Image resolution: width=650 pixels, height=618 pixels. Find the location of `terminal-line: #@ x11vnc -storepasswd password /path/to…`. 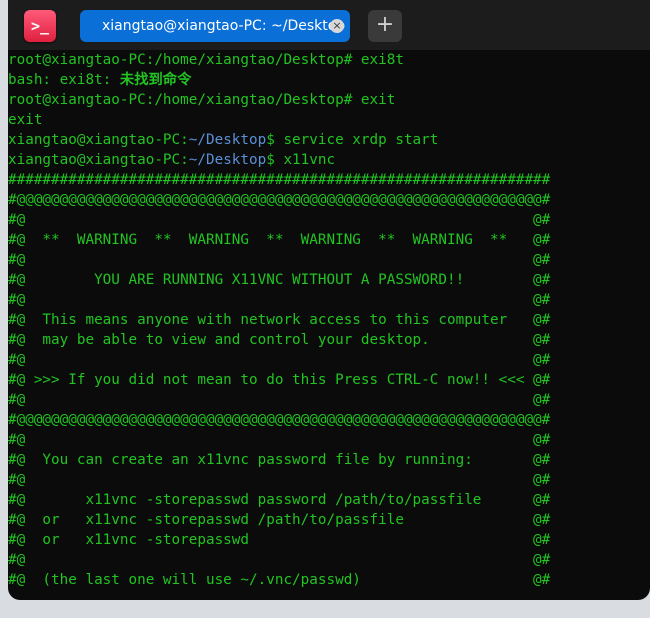

terminal-line: #@ x11vnc -storepasswd password /path/to… is located at coordinates (329, 500).